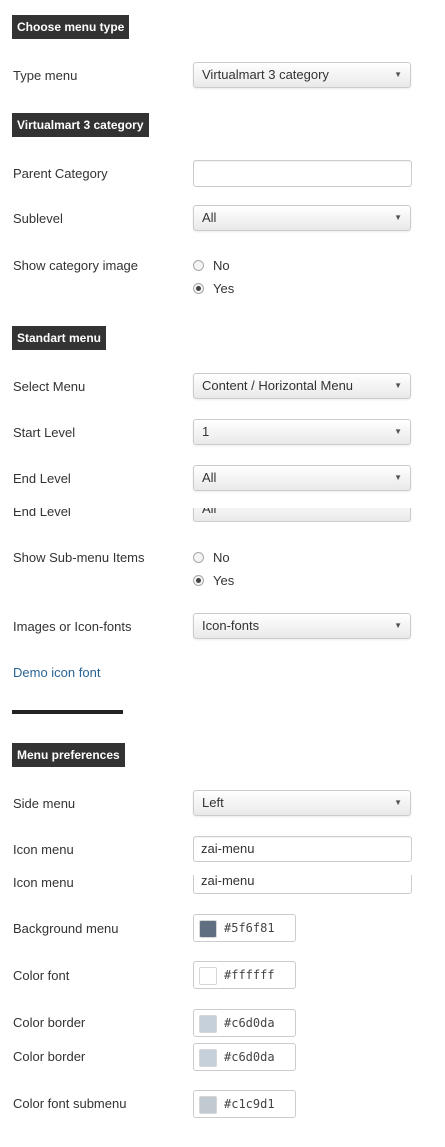  Describe the element at coordinates (302, 515) in the screenshot. I see `end-level-ghost-select: All` at that location.